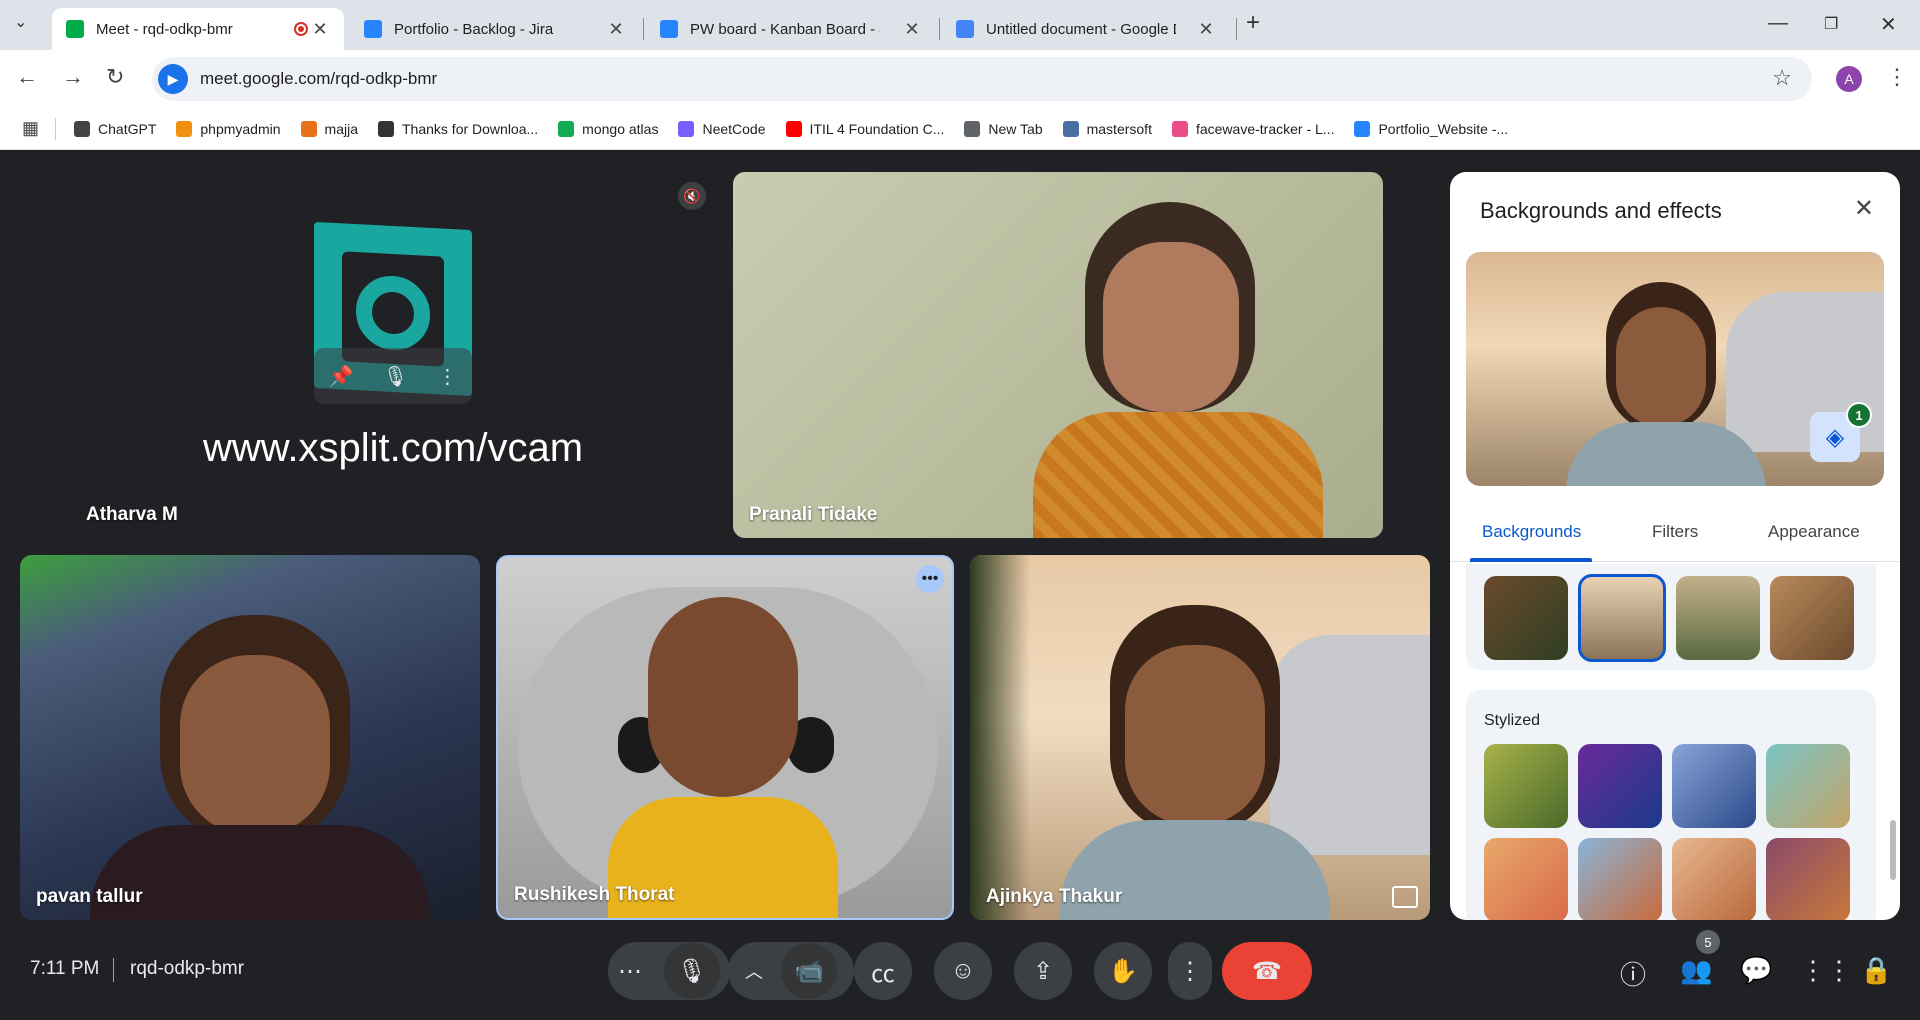 The height and width of the screenshot is (1020, 1920). What do you see at coordinates (1812, 618) in the screenshot?
I see `background-thumb-room` at bounding box center [1812, 618].